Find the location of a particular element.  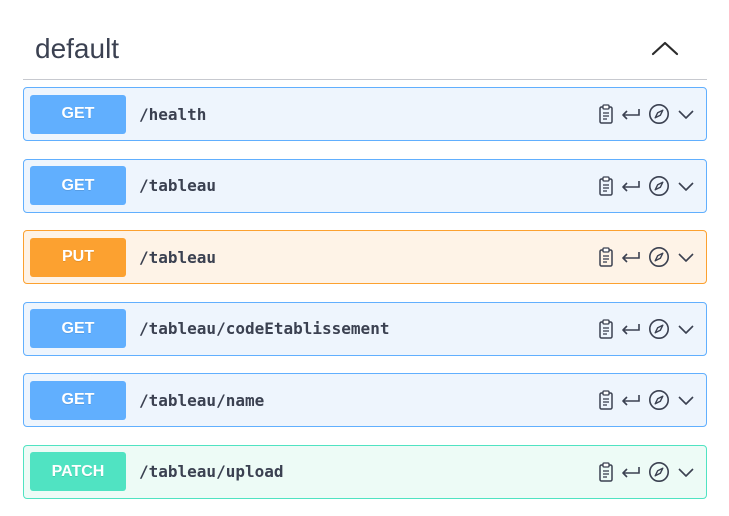

operation-path: /tableau/codeEtablissement is located at coordinates (264, 328).